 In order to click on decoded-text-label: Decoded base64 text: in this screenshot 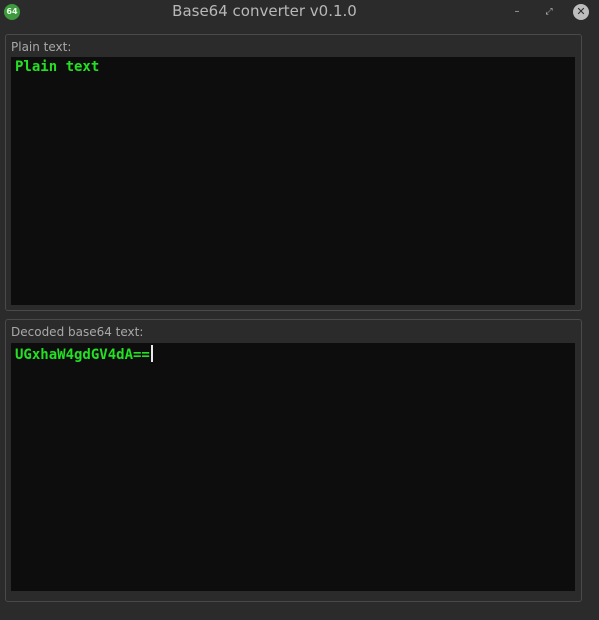, I will do `click(77, 332)`.